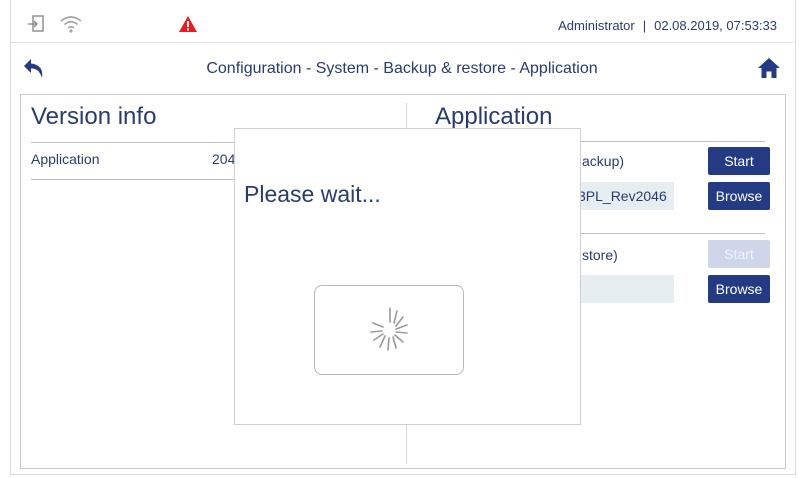  What do you see at coordinates (623, 289) in the screenshot?
I see `restore-file-field` at bounding box center [623, 289].